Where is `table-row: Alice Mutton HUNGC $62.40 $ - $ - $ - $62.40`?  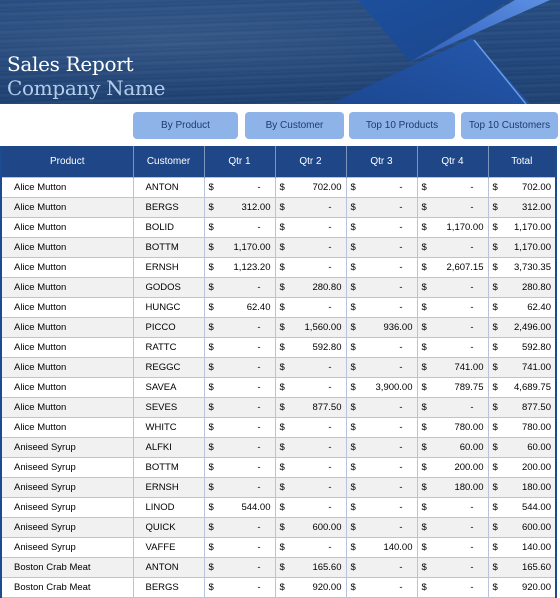 table-row: Alice Mutton HUNGC $62.40 $ - $ - $ - $62.40 is located at coordinates (278, 307).